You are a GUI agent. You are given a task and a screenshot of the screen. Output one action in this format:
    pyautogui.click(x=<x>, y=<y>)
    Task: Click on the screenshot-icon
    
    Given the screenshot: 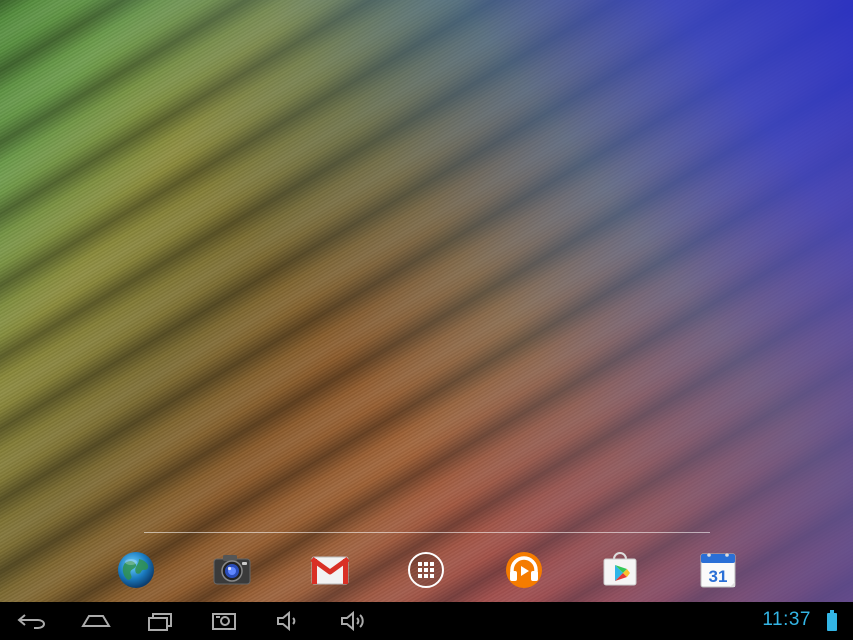 What is the action you would take?
    pyautogui.click(x=224, y=621)
    